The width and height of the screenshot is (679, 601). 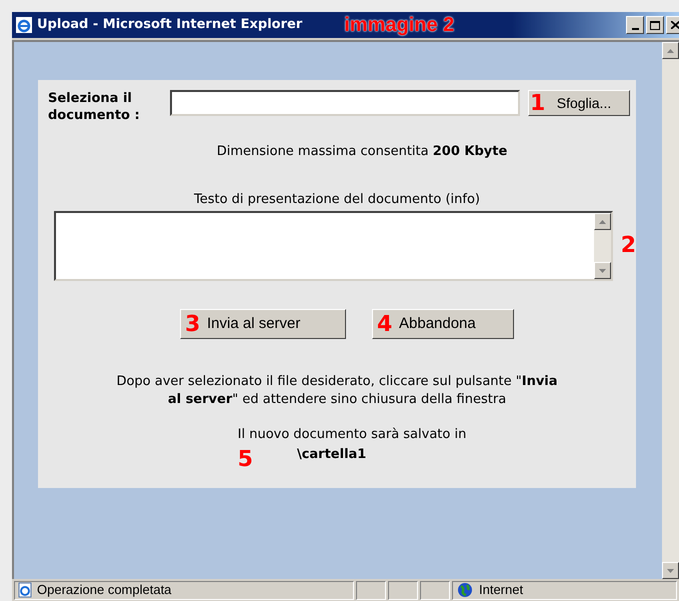 I want to click on info-label: Testo di presentazione del documento (info), so click(x=337, y=199).